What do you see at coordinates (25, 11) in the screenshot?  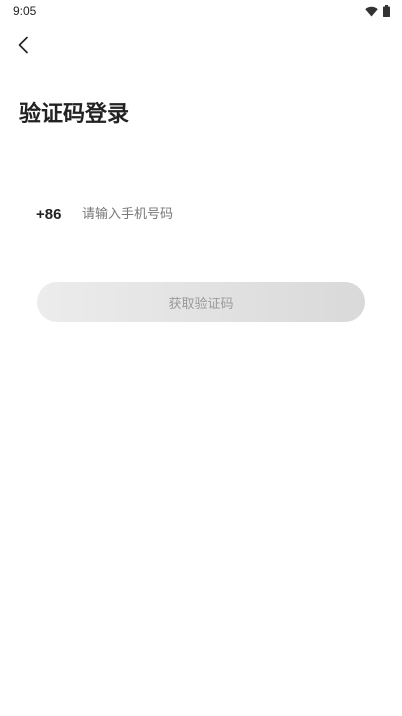 I see `status-time: 9:05` at bounding box center [25, 11].